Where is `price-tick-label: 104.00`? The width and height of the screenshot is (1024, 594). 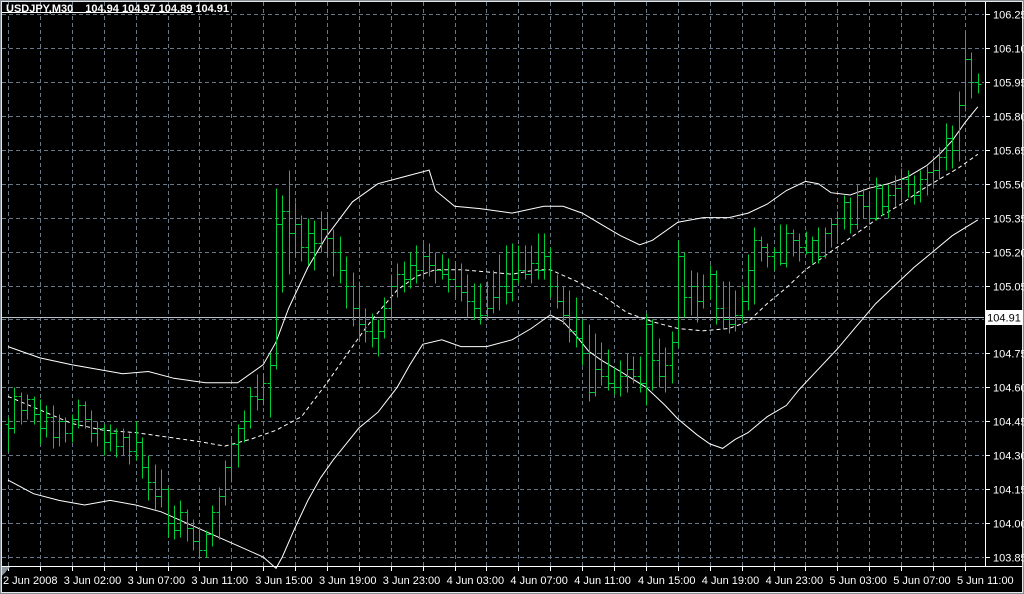
price-tick-label: 104.00 is located at coordinates (1008, 525).